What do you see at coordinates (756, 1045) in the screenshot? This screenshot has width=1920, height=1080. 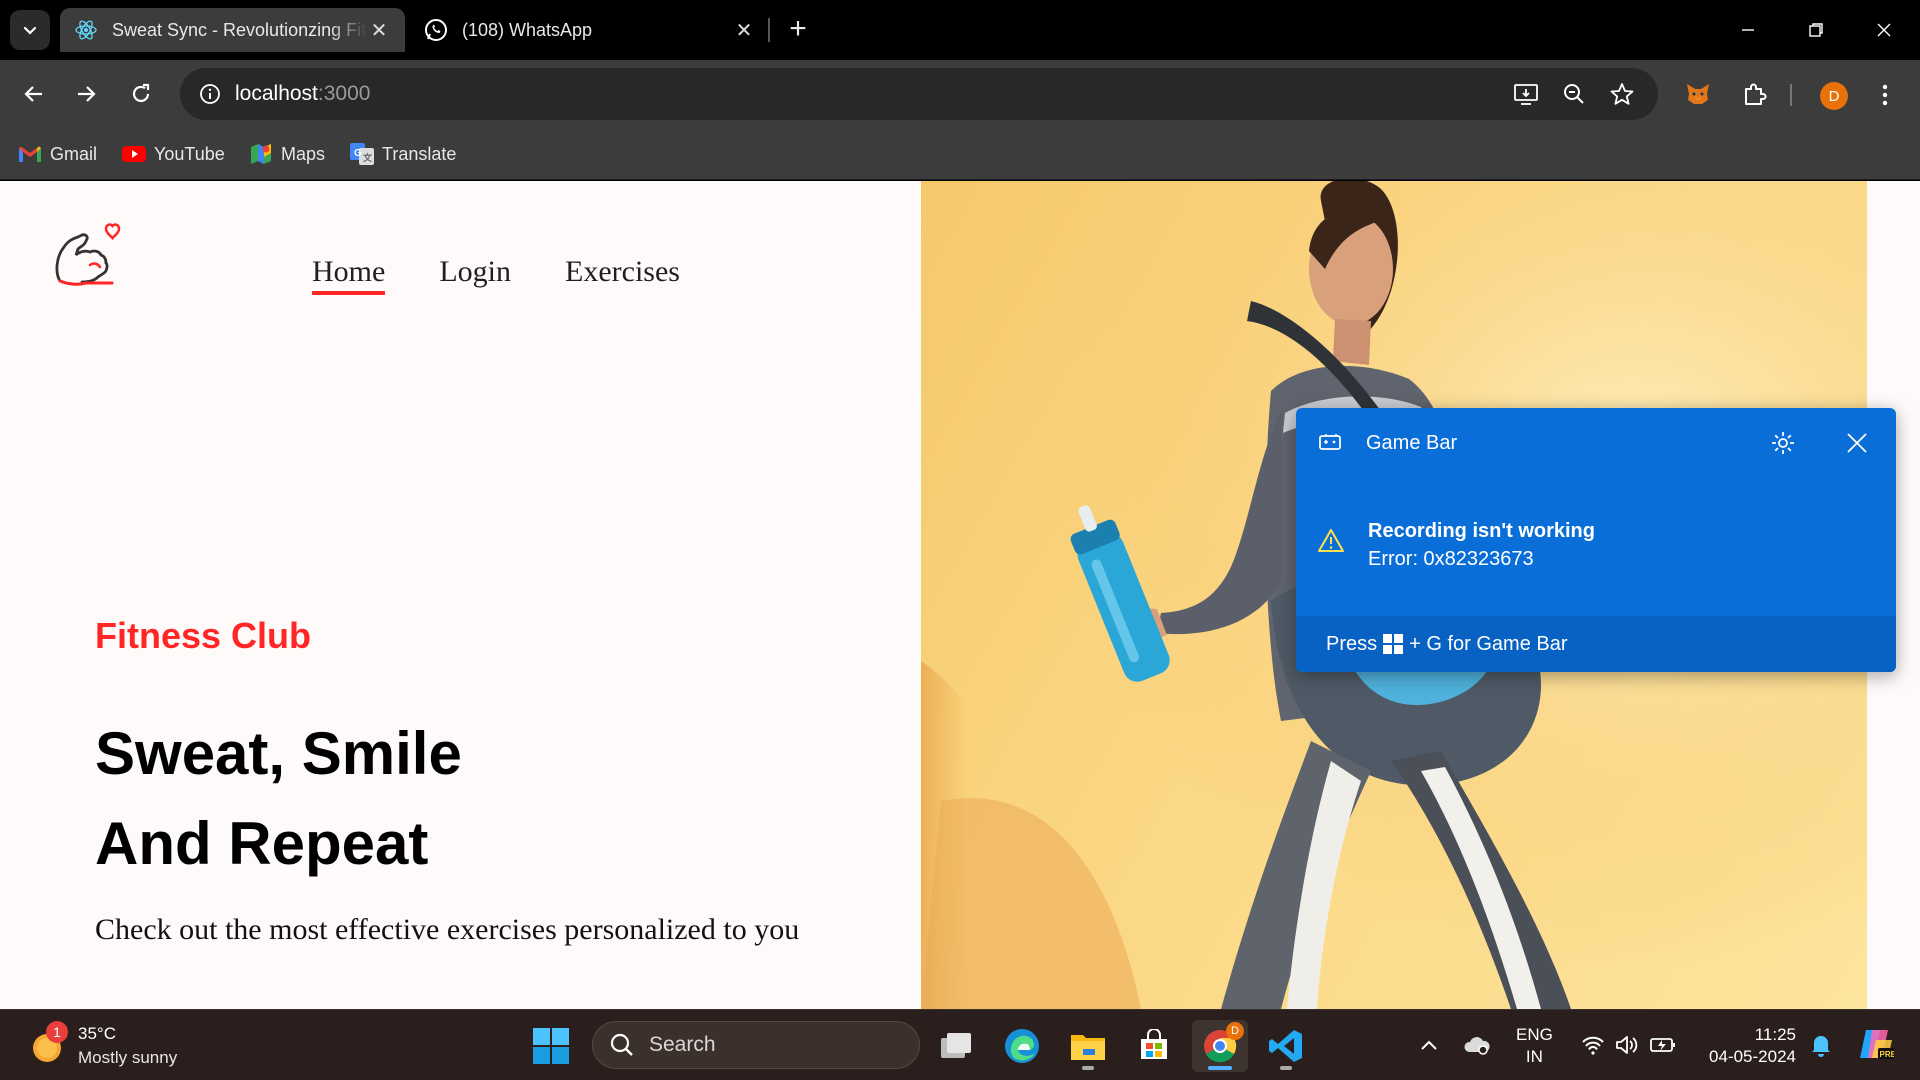 I see `taskbar-search: Search` at bounding box center [756, 1045].